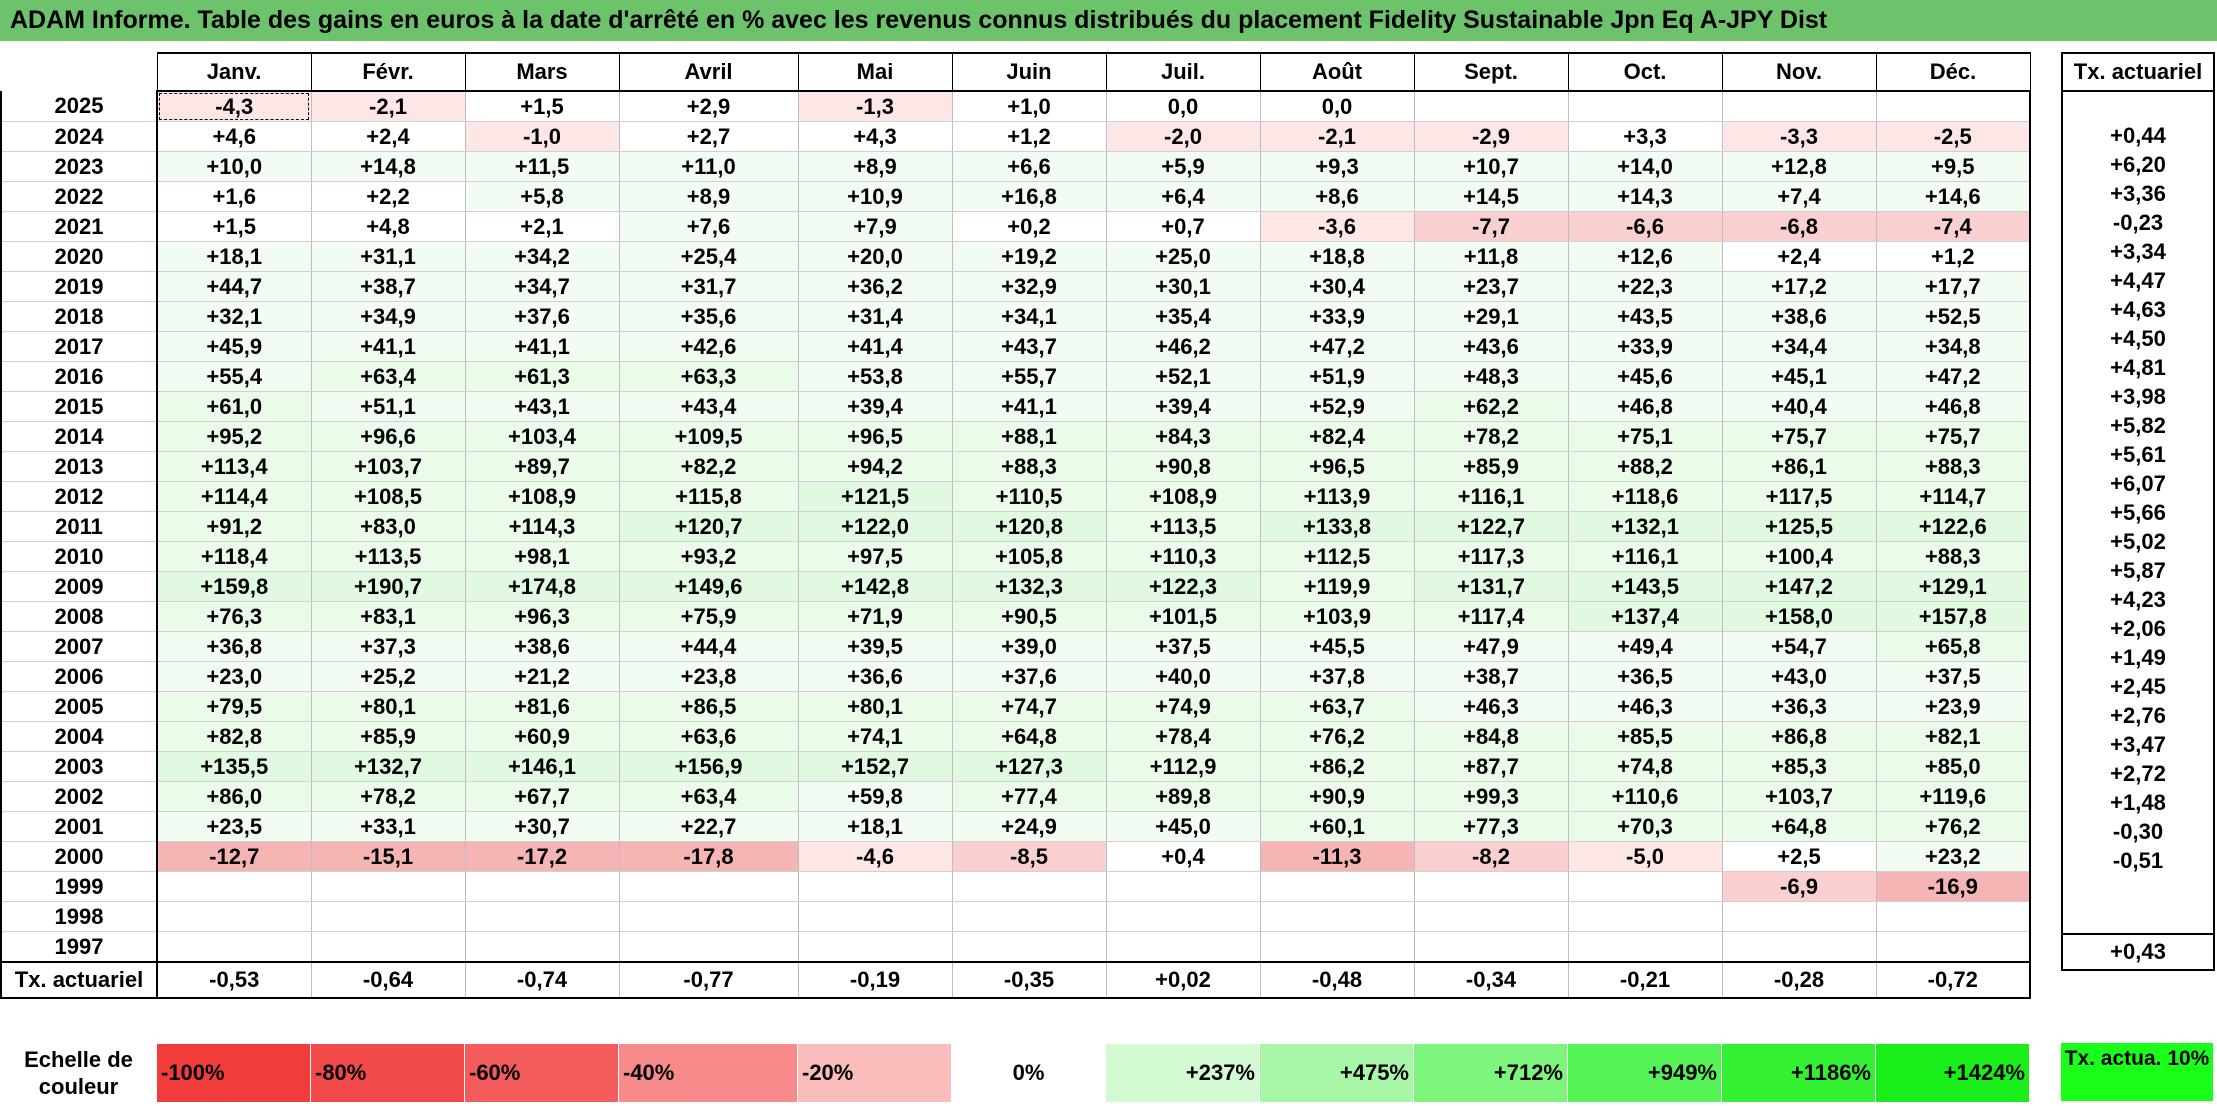 The height and width of the screenshot is (1106, 2217). I want to click on gain-cell: +83,0, so click(388, 526).